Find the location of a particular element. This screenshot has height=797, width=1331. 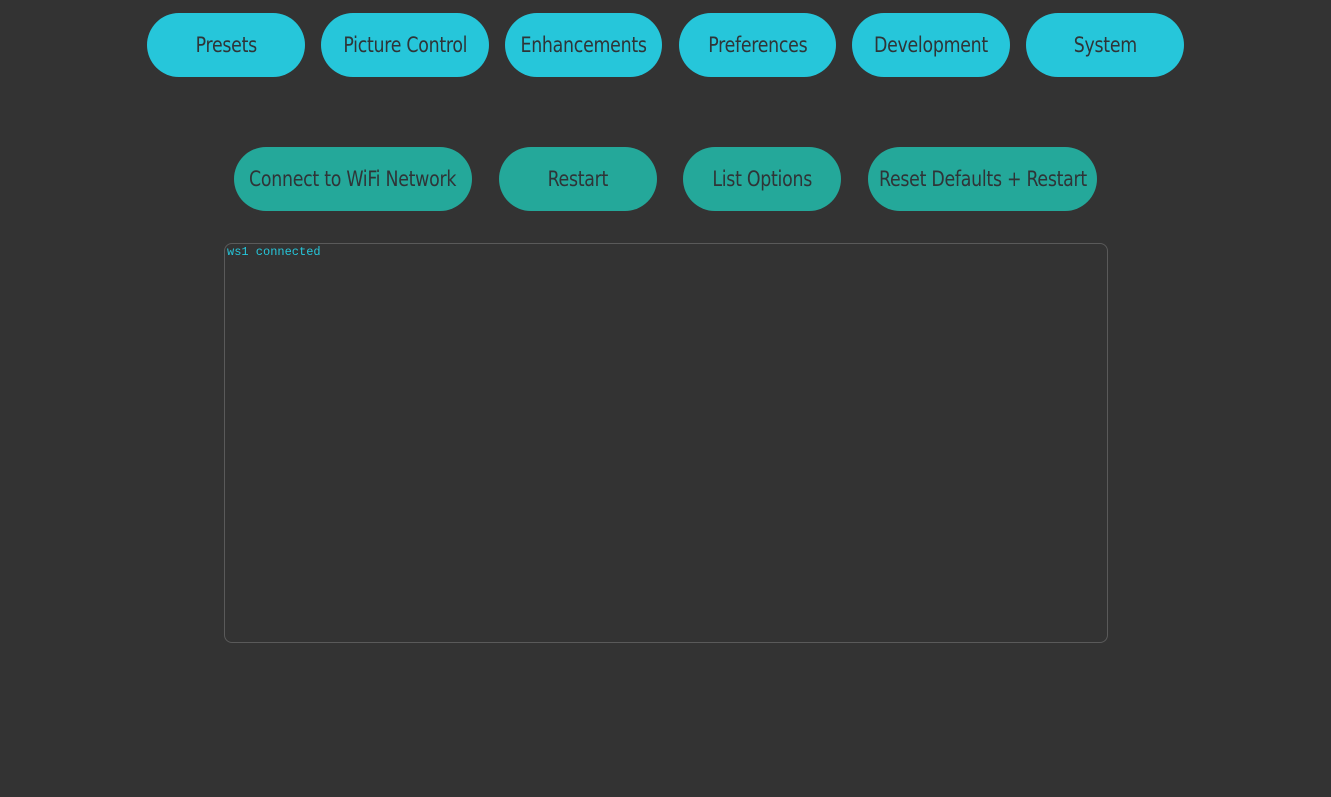

reset-defaults-restart-button: Reset Defaults + Restart is located at coordinates (982, 179).